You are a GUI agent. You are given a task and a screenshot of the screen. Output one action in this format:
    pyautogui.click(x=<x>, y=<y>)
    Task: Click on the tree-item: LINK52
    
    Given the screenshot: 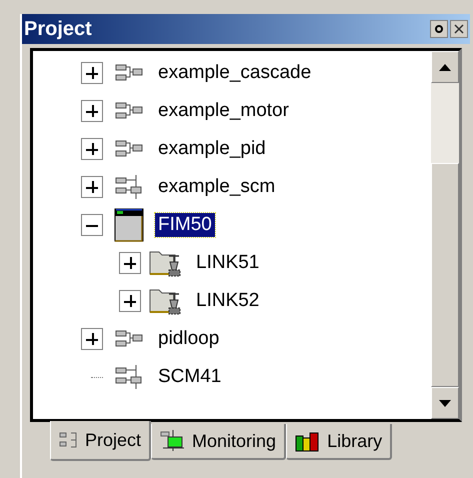 What is the action you would take?
    pyautogui.click(x=227, y=301)
    